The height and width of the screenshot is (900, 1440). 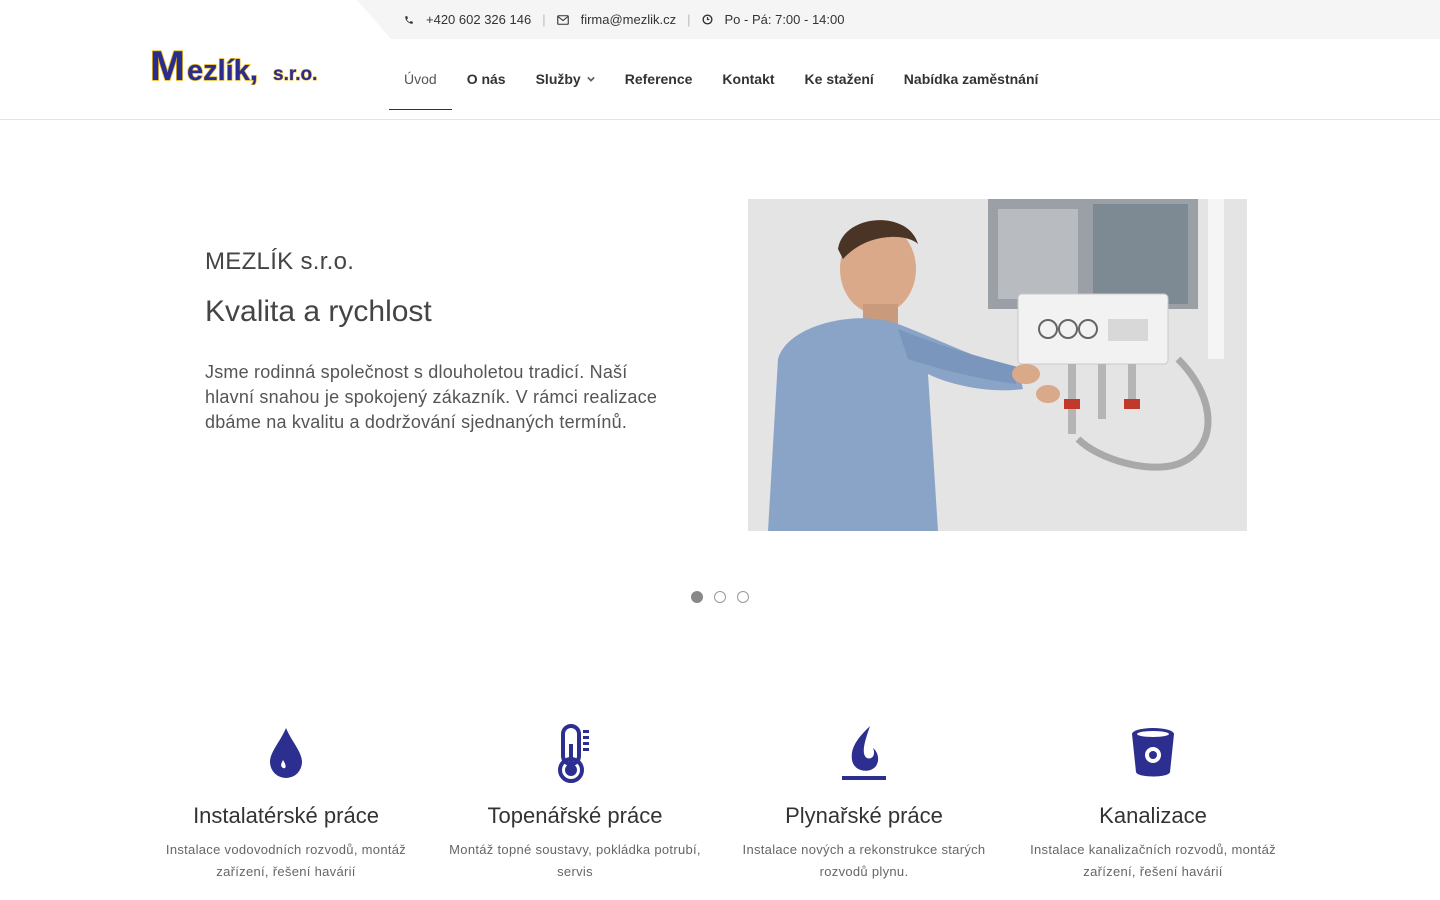 I want to click on service-title: Instalatérské práce, so click(x=286, y=815).